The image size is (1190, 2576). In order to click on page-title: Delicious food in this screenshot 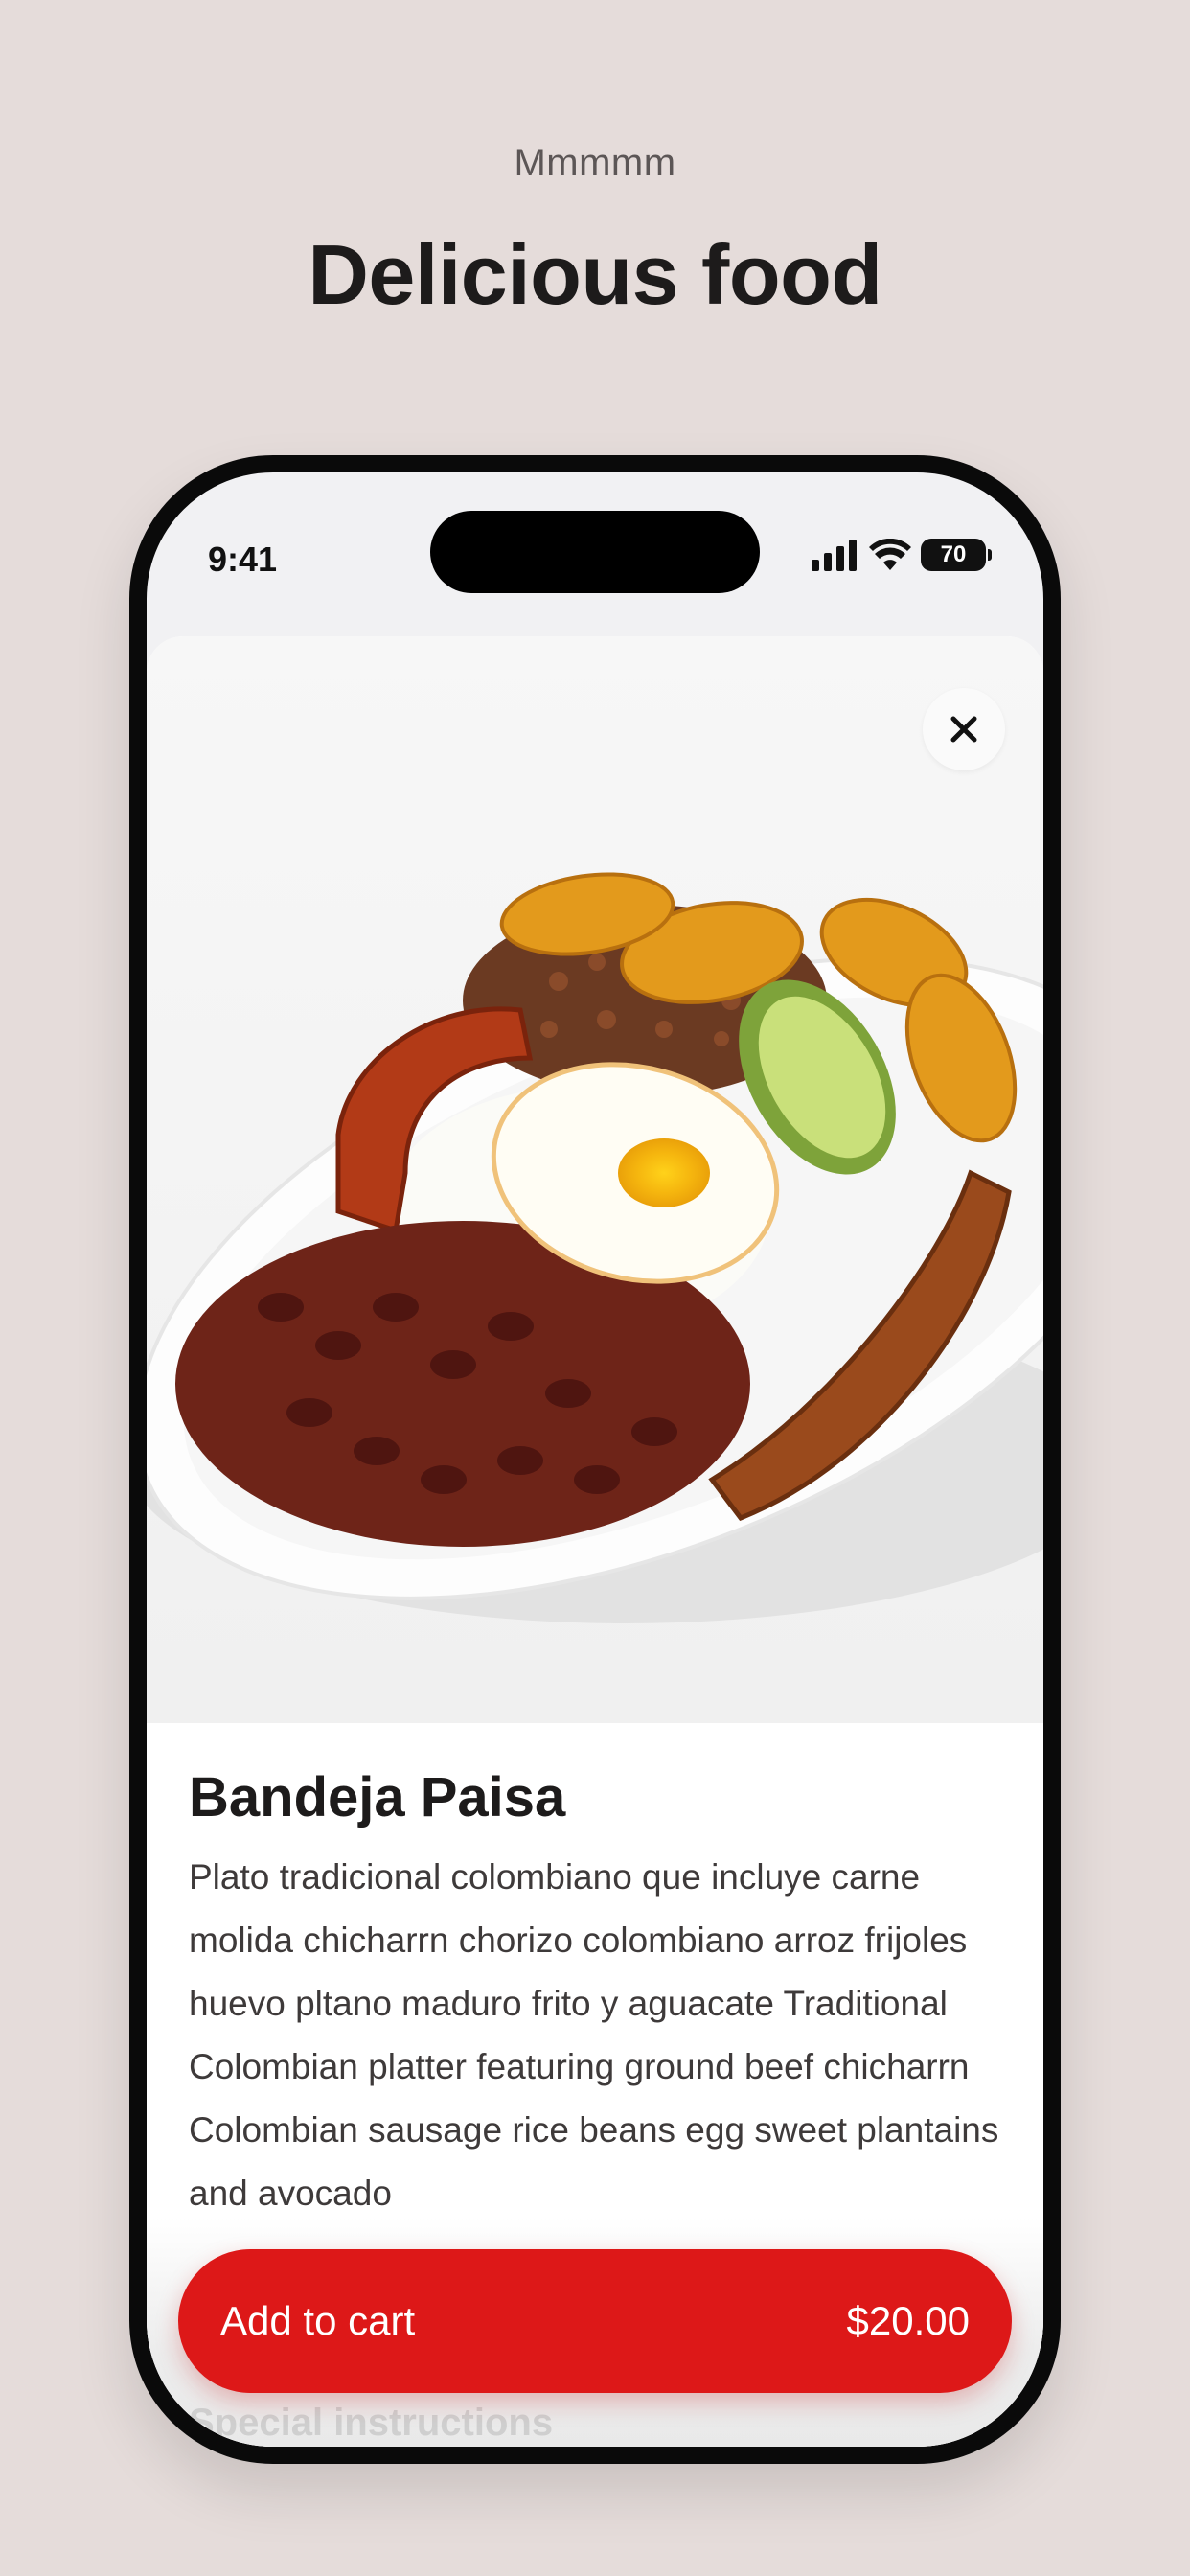, I will do `click(595, 274)`.